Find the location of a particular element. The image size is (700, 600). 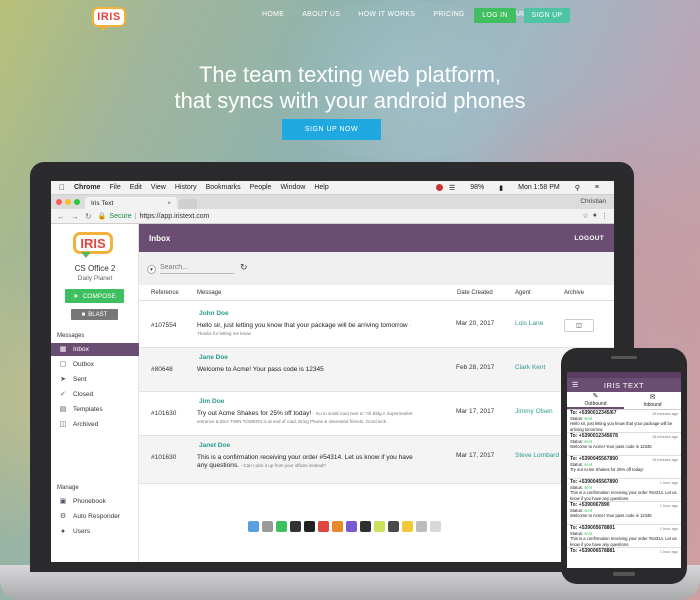

envelope-icon: ✉ is located at coordinates (652, 397).